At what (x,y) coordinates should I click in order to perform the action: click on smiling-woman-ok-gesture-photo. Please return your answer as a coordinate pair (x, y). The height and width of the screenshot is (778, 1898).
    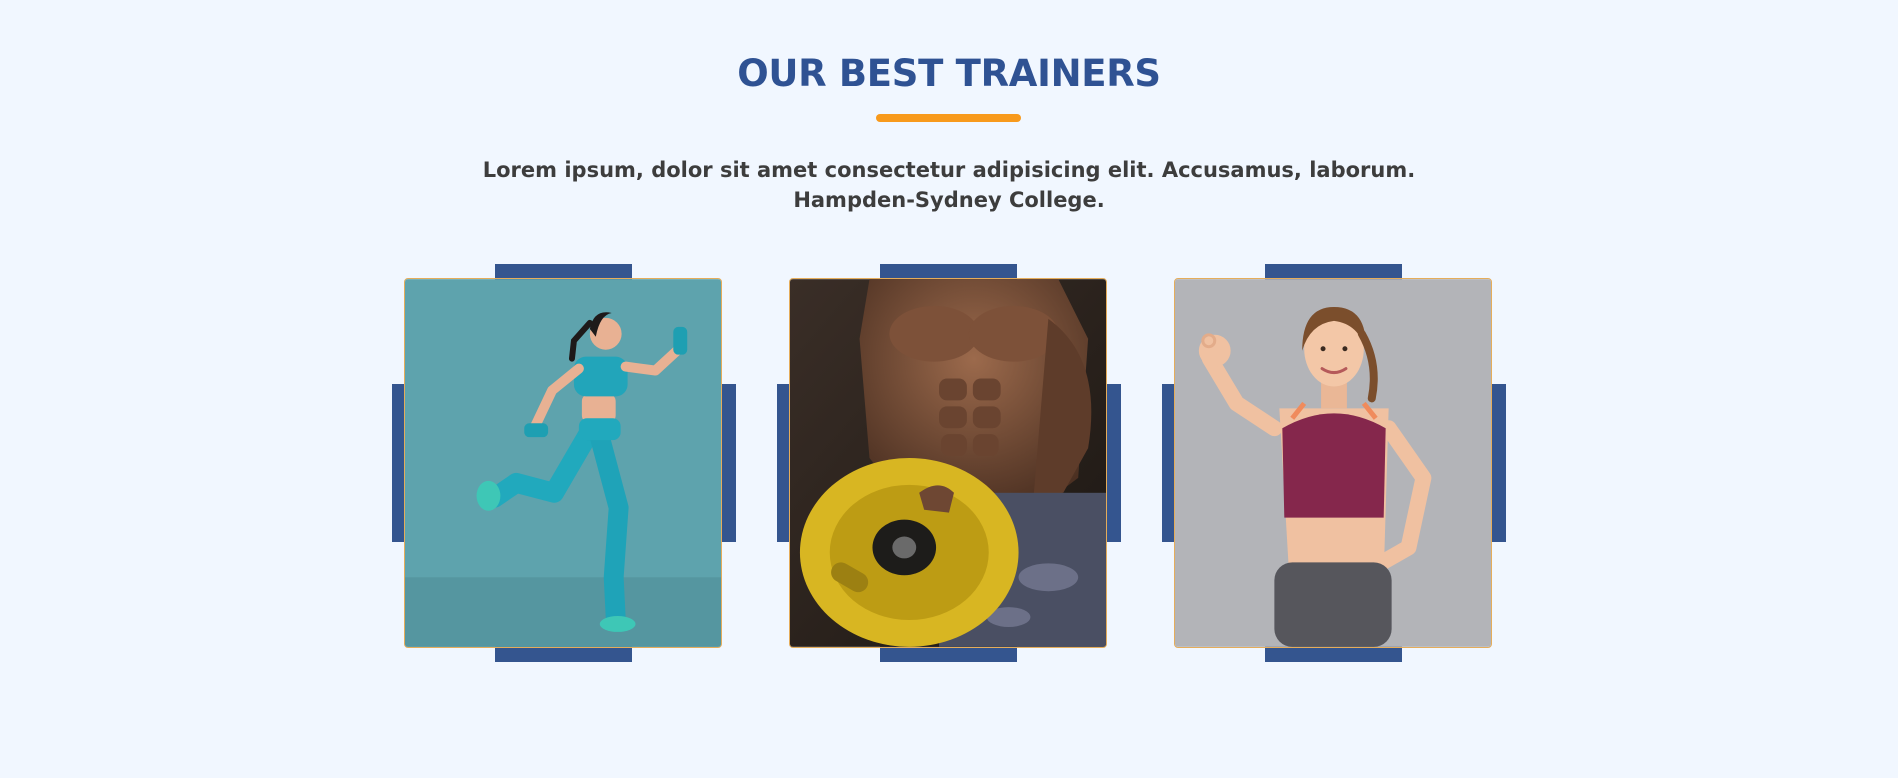
    Looking at the image, I should click on (1333, 463).